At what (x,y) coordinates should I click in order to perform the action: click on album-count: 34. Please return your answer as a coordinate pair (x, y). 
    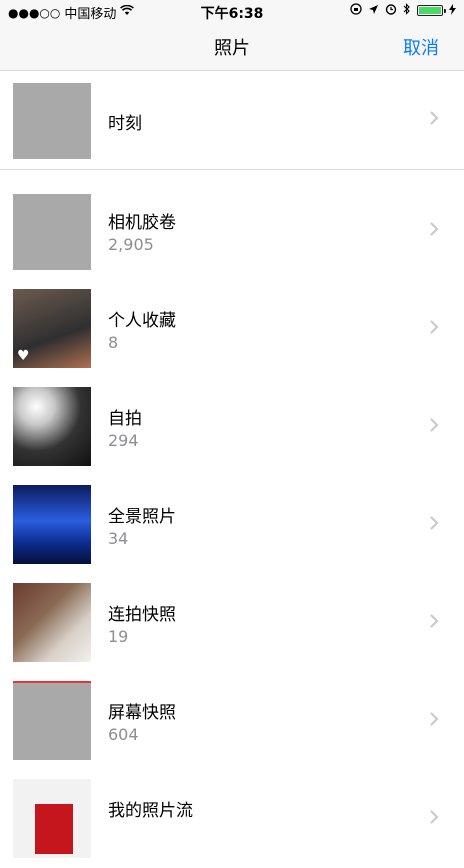
    Looking at the image, I should click on (118, 538).